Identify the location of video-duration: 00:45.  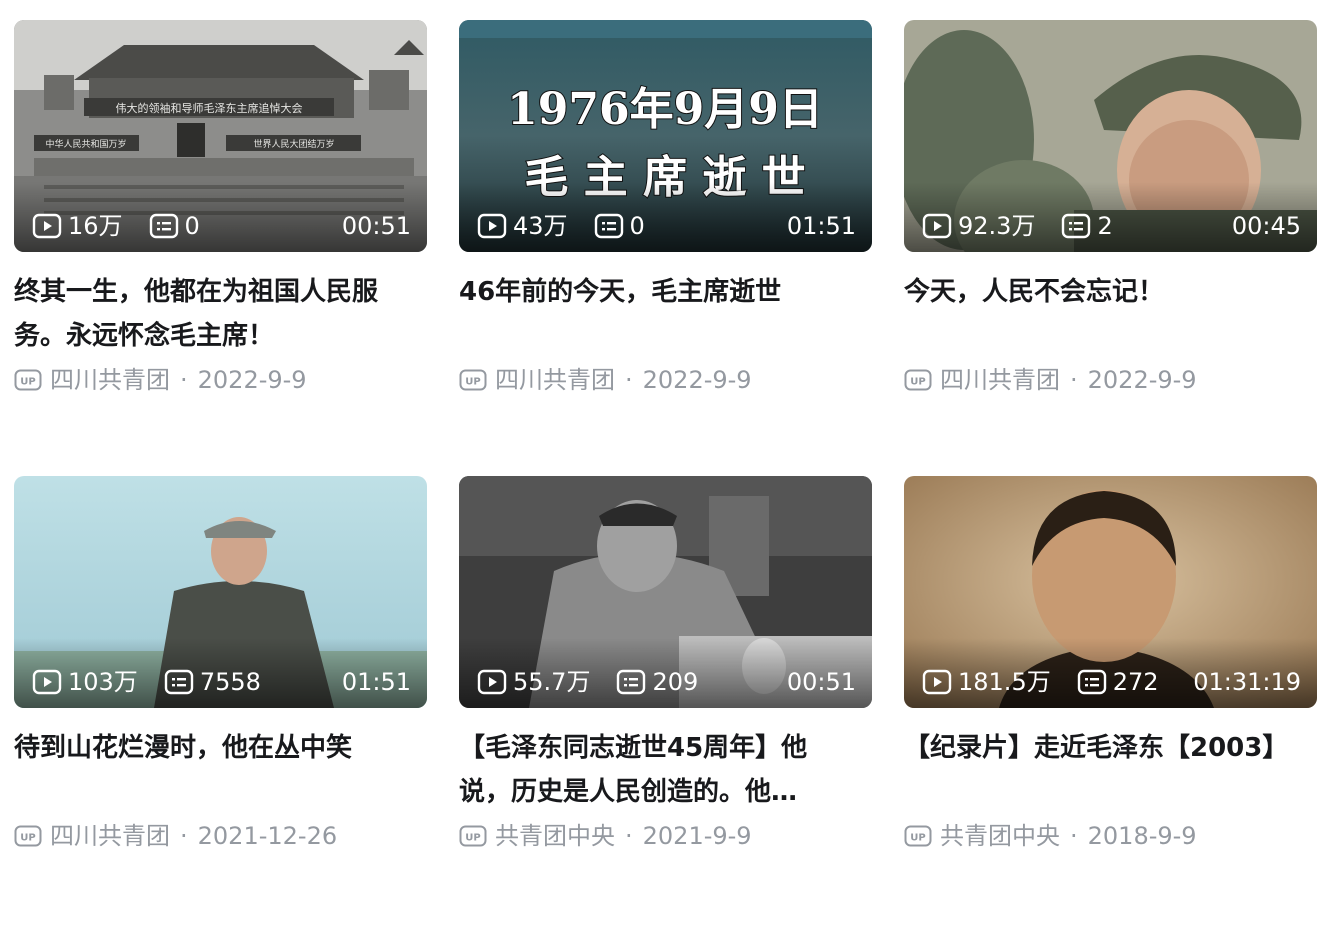
(1266, 226).